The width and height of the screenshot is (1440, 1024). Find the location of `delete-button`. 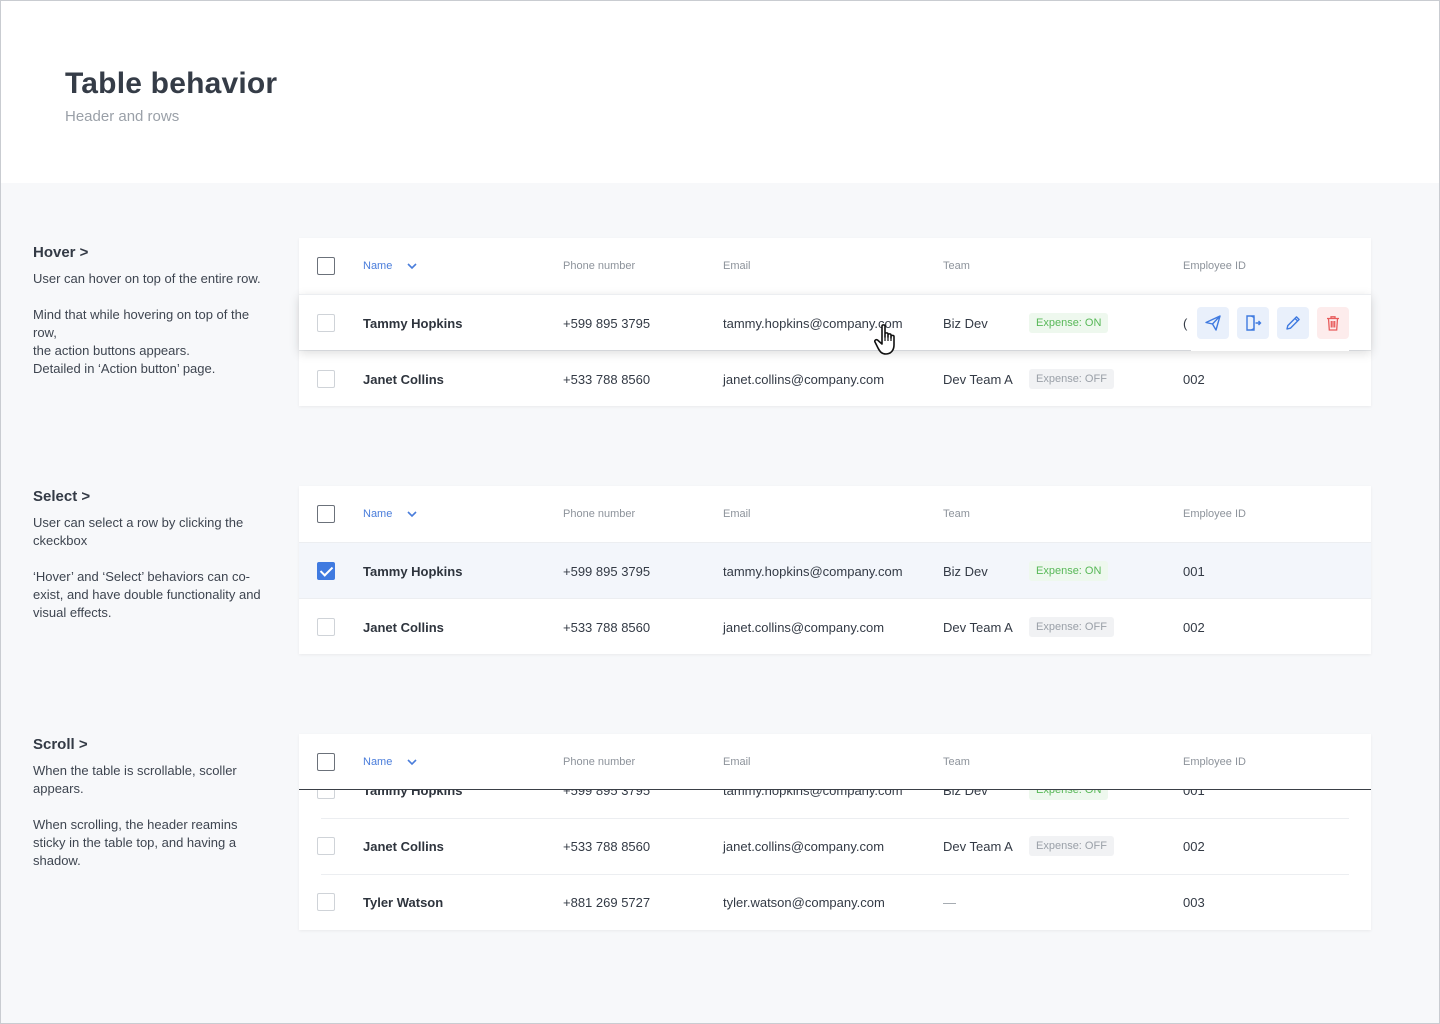

delete-button is located at coordinates (1333, 323).